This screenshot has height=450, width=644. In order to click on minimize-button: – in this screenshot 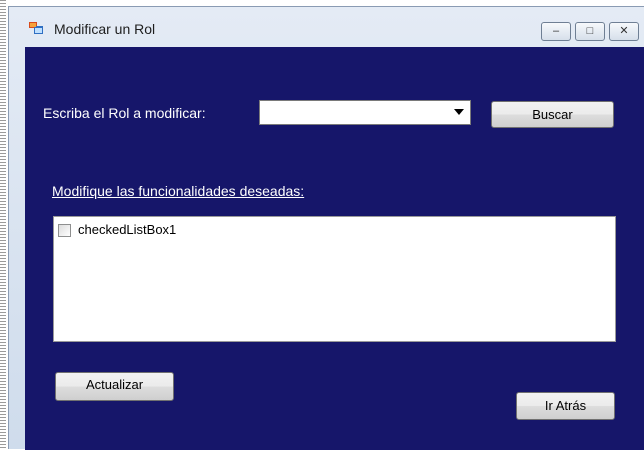, I will do `click(556, 31)`.